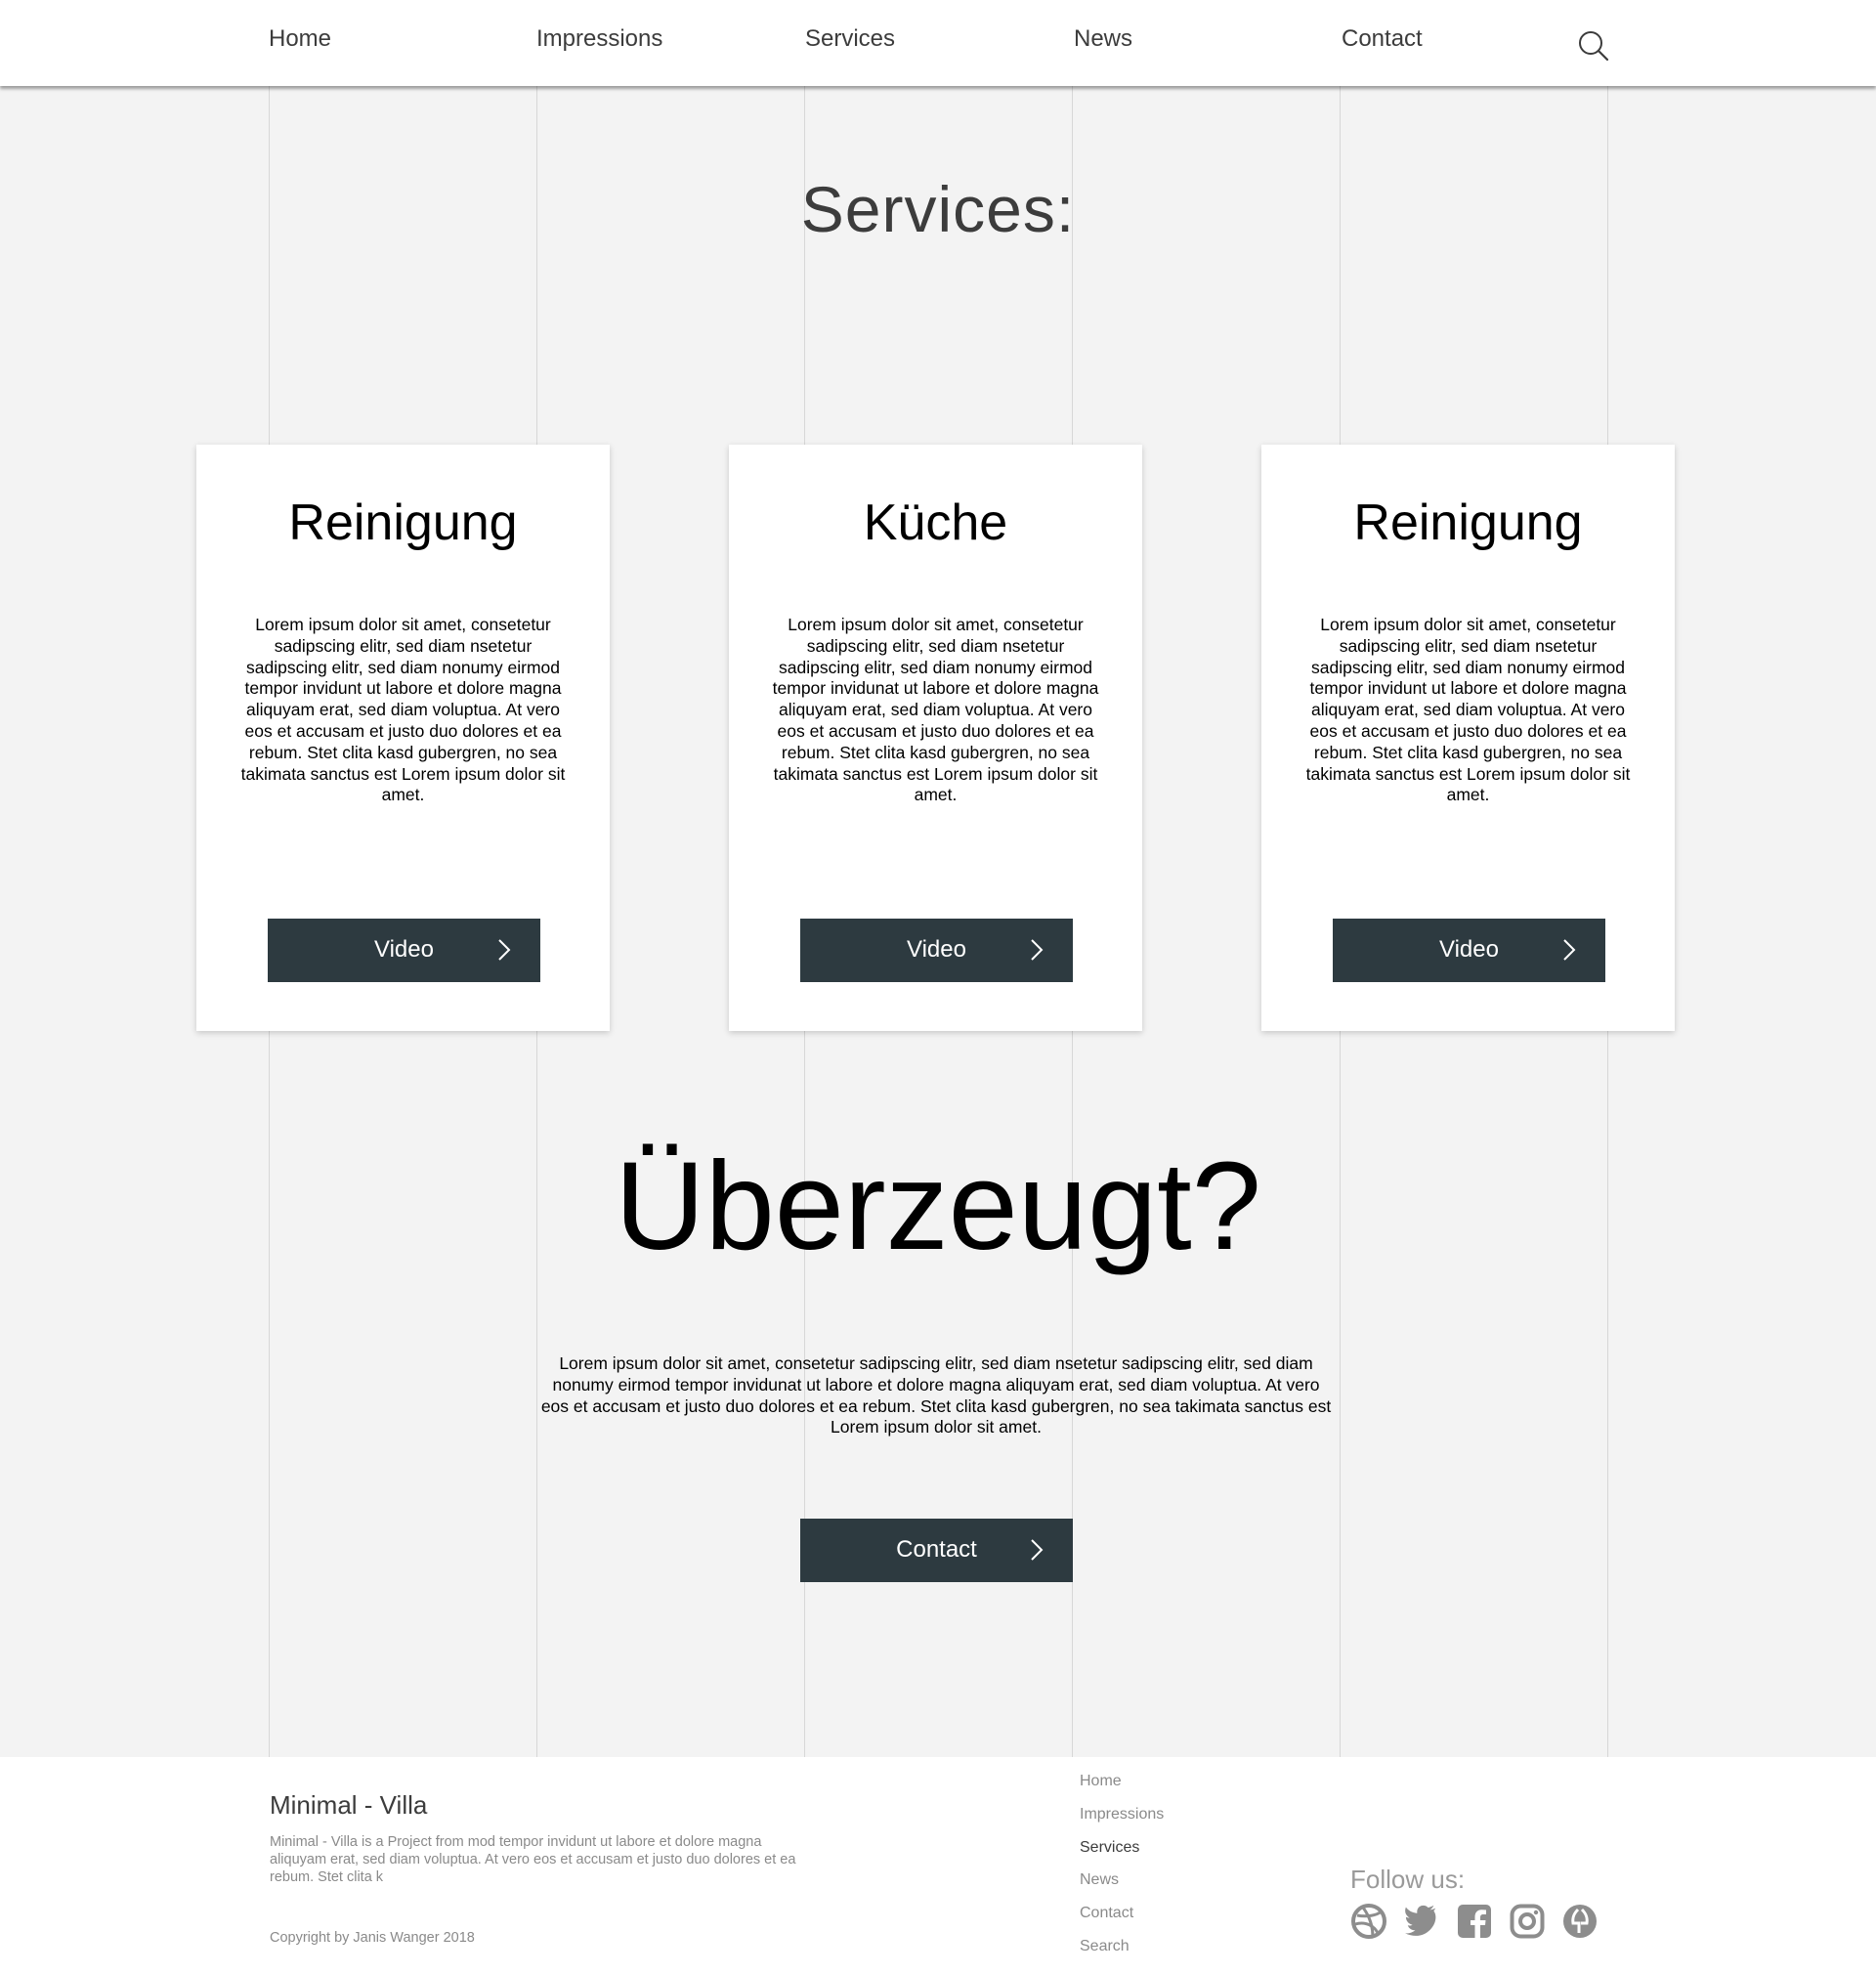 This screenshot has width=1876, height=1974. What do you see at coordinates (1103, 39) in the screenshot?
I see `nav-news: News` at bounding box center [1103, 39].